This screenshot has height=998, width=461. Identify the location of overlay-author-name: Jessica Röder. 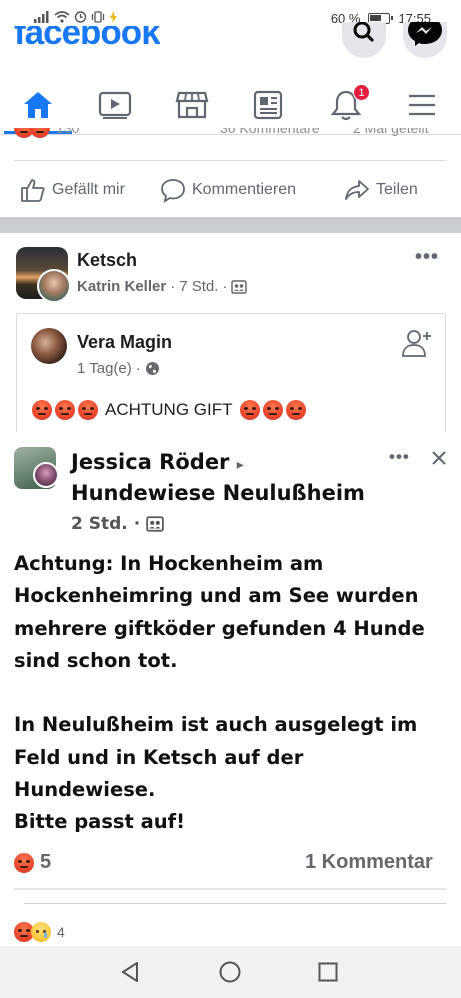
(150, 462).